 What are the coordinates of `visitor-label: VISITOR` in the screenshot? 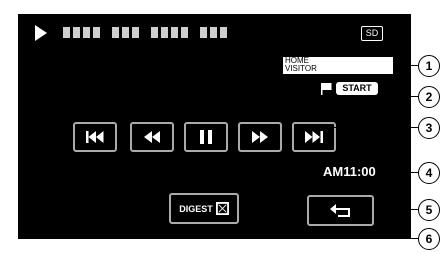 It's located at (301, 68).